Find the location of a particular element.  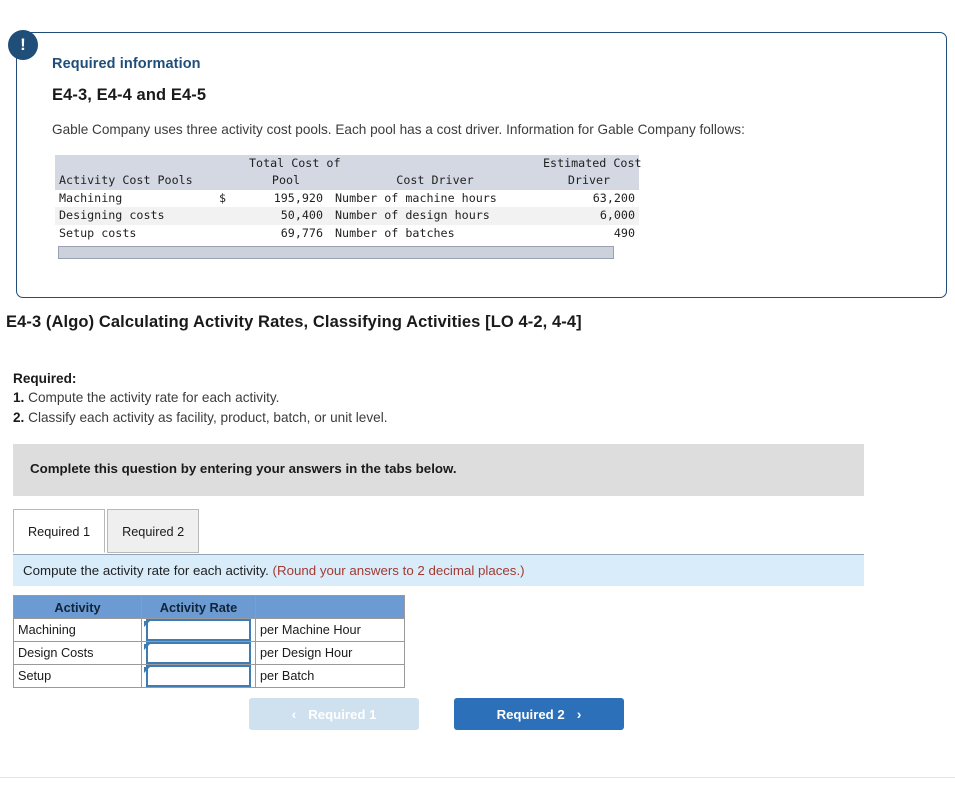

tab-required-1-label: Required 1 is located at coordinates (59, 532).